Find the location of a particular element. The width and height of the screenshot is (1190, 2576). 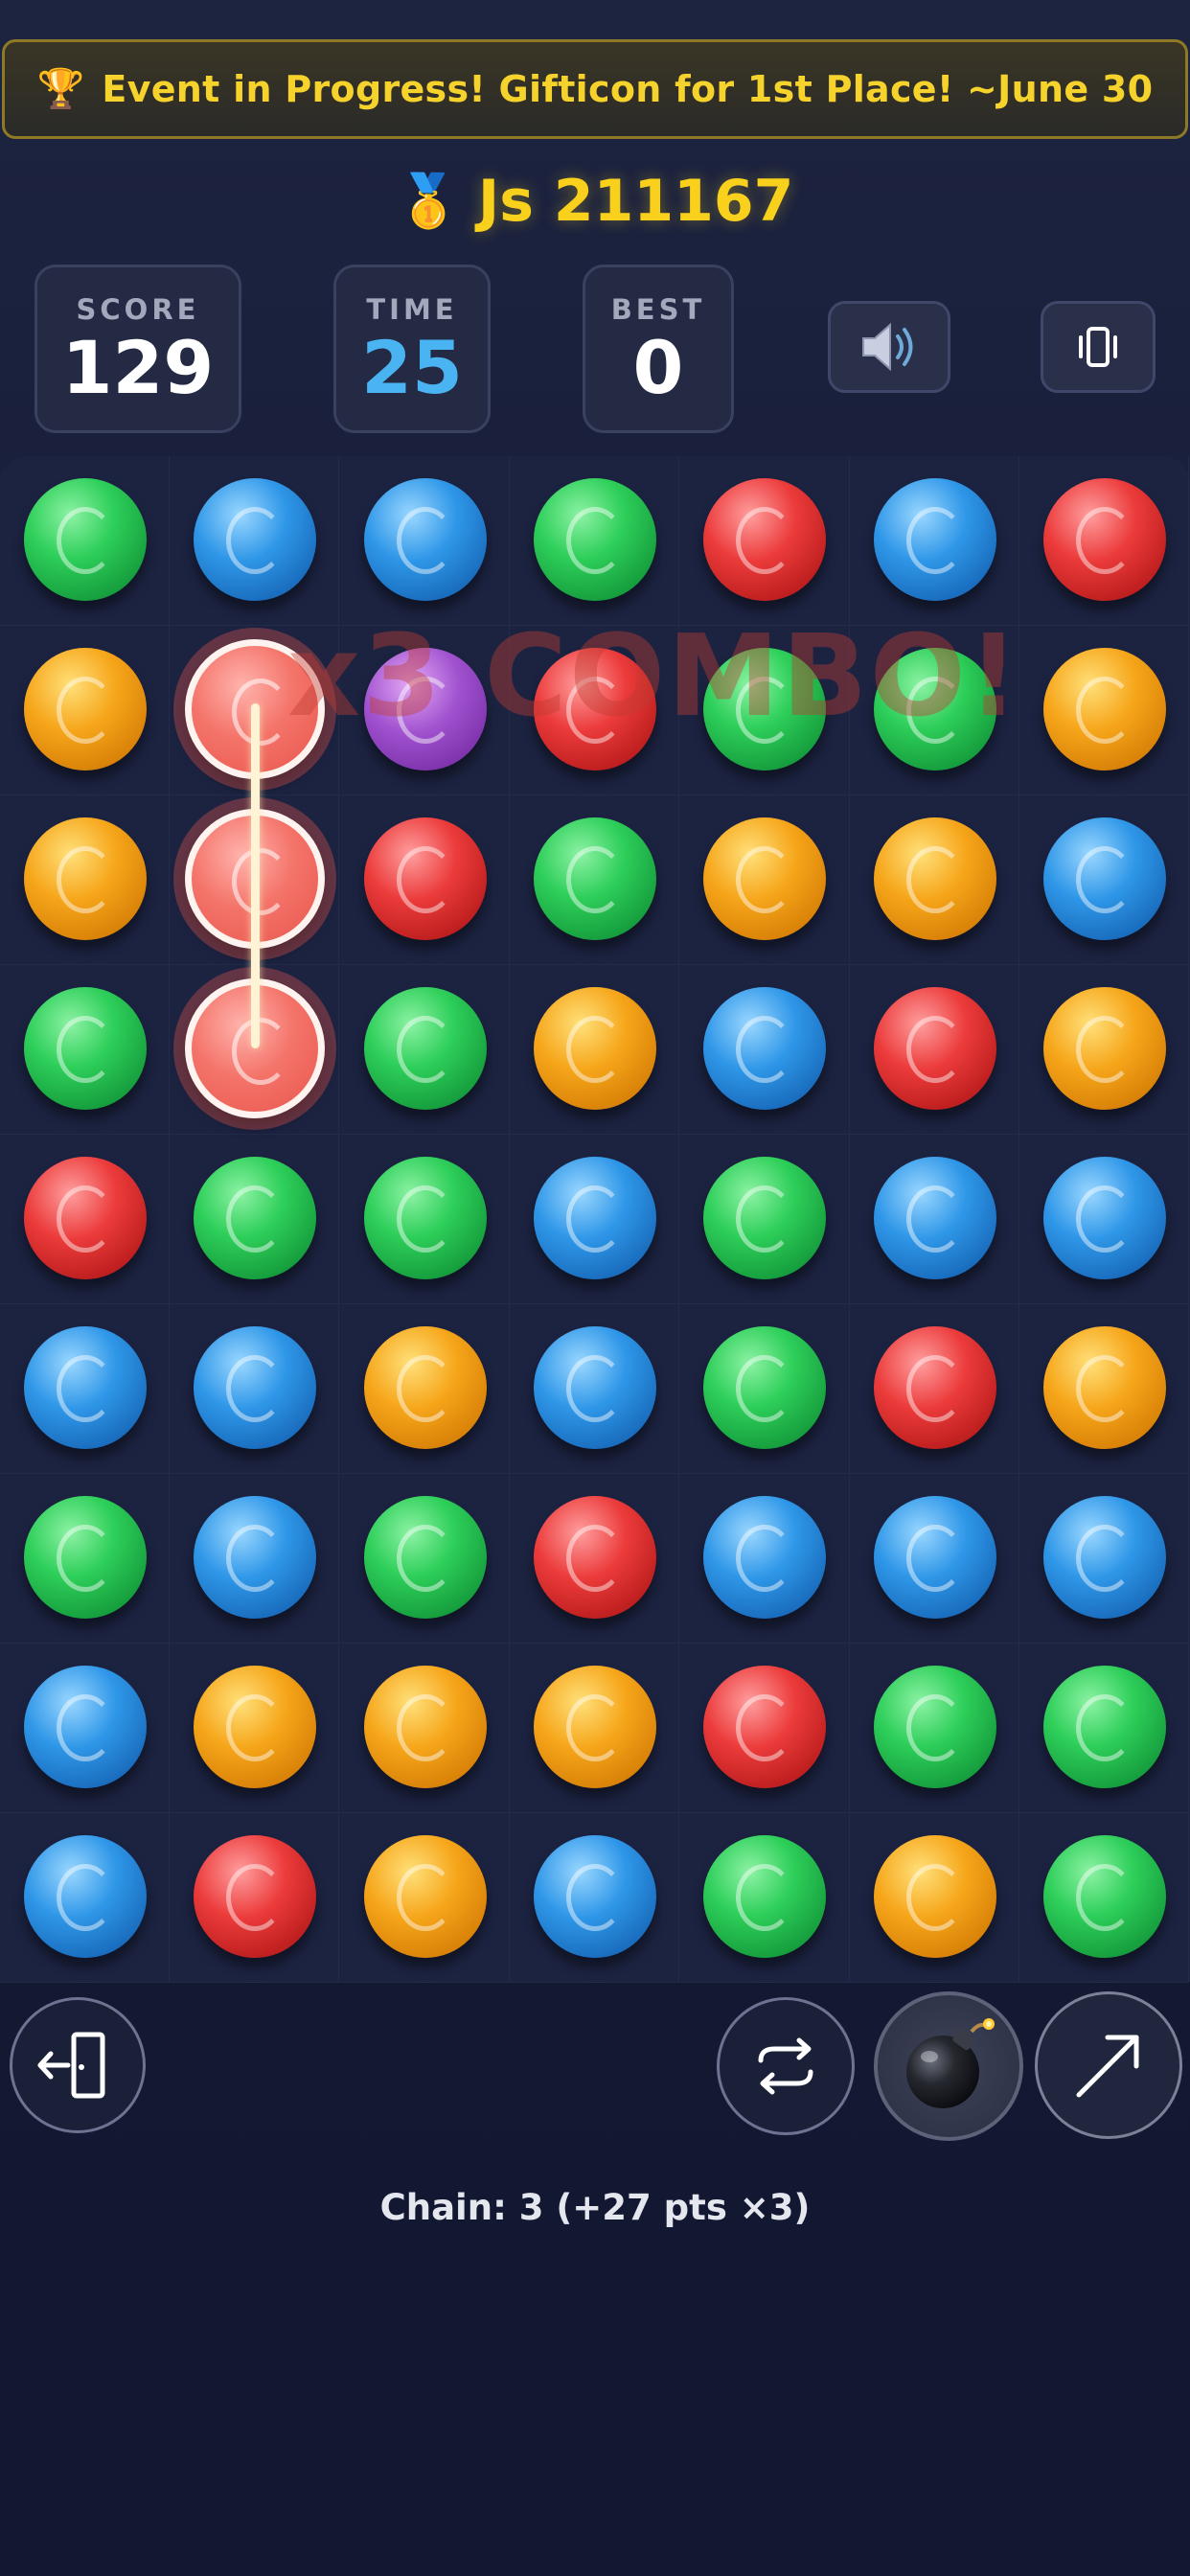

sound-toggle-button is located at coordinates (889, 347).